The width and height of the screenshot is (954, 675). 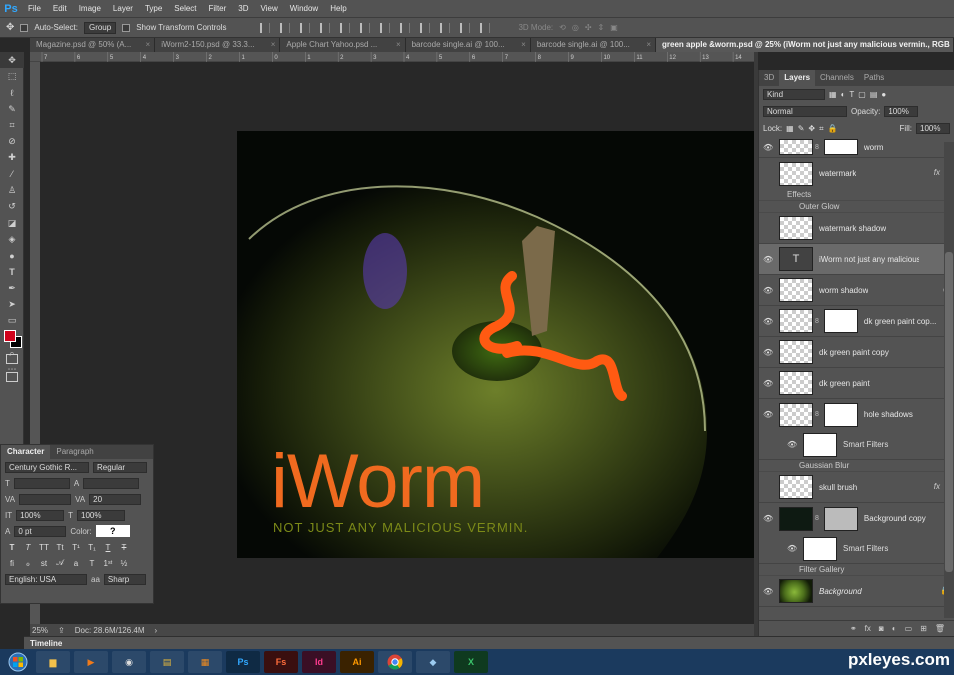 I want to click on notes-app-icon: ◆, so click(x=433, y=662).